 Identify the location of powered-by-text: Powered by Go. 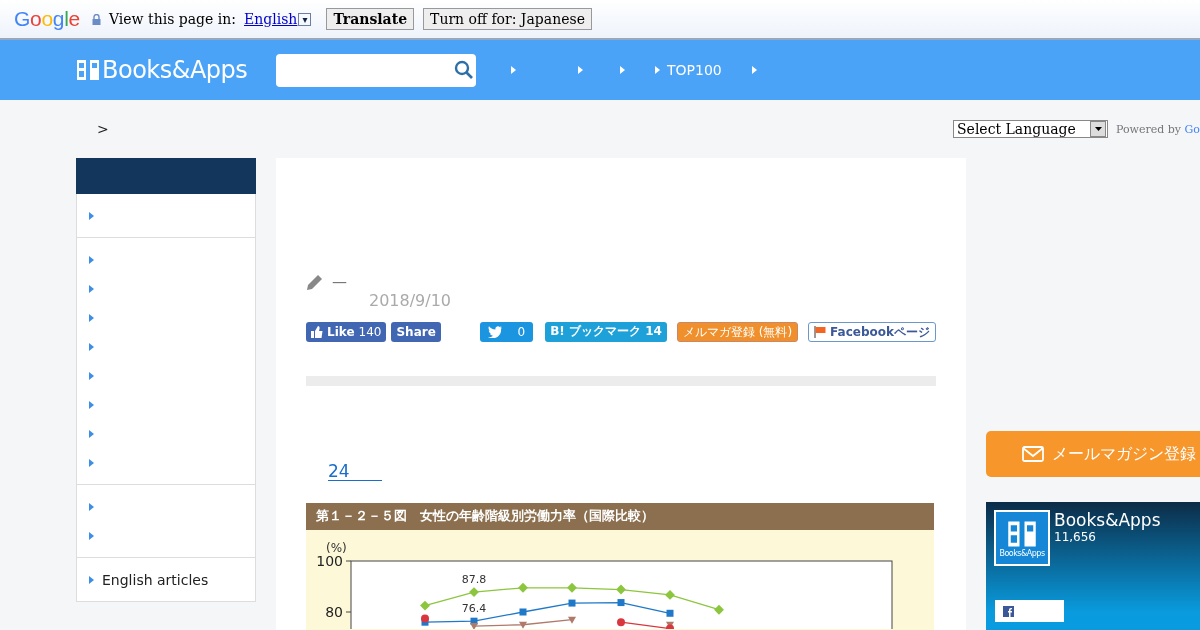
(1158, 129).